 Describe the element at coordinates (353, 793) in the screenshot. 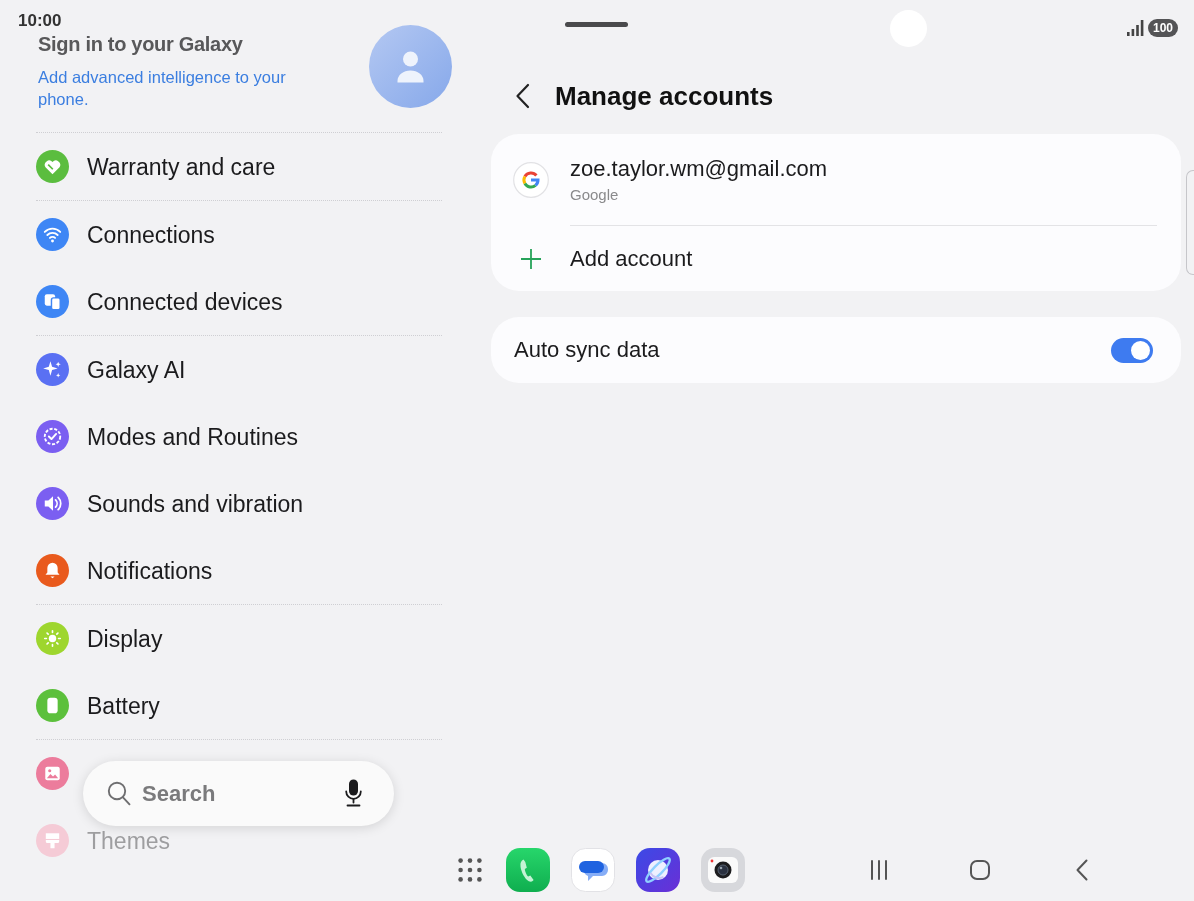

I see `microphone-icon` at that location.